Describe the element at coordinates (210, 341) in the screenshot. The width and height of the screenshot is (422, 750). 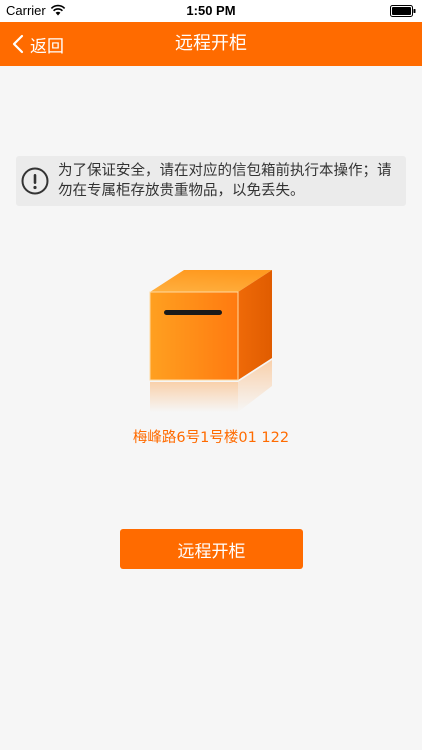
I see `mailbox-icon` at that location.